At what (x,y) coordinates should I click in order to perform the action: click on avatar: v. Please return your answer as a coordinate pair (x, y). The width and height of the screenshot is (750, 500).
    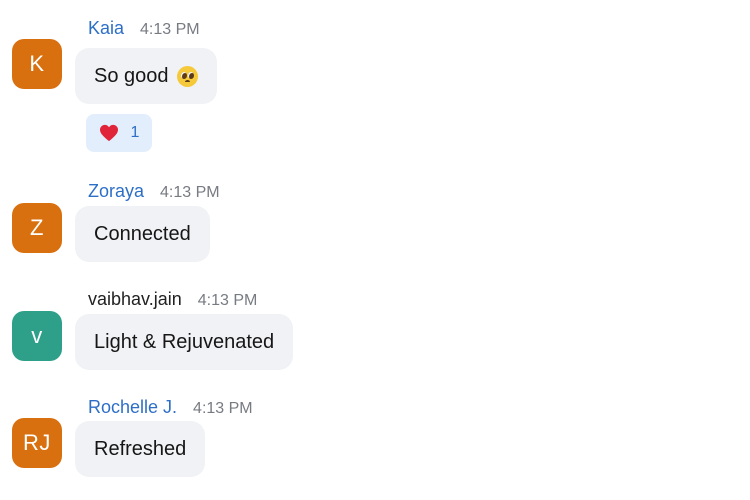
    Looking at the image, I should click on (37, 336).